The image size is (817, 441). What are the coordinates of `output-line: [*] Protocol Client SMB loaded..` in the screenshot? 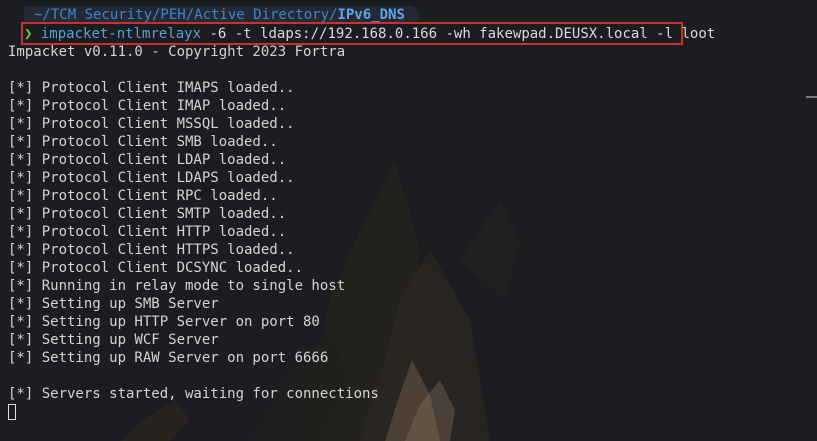 It's located at (143, 142).